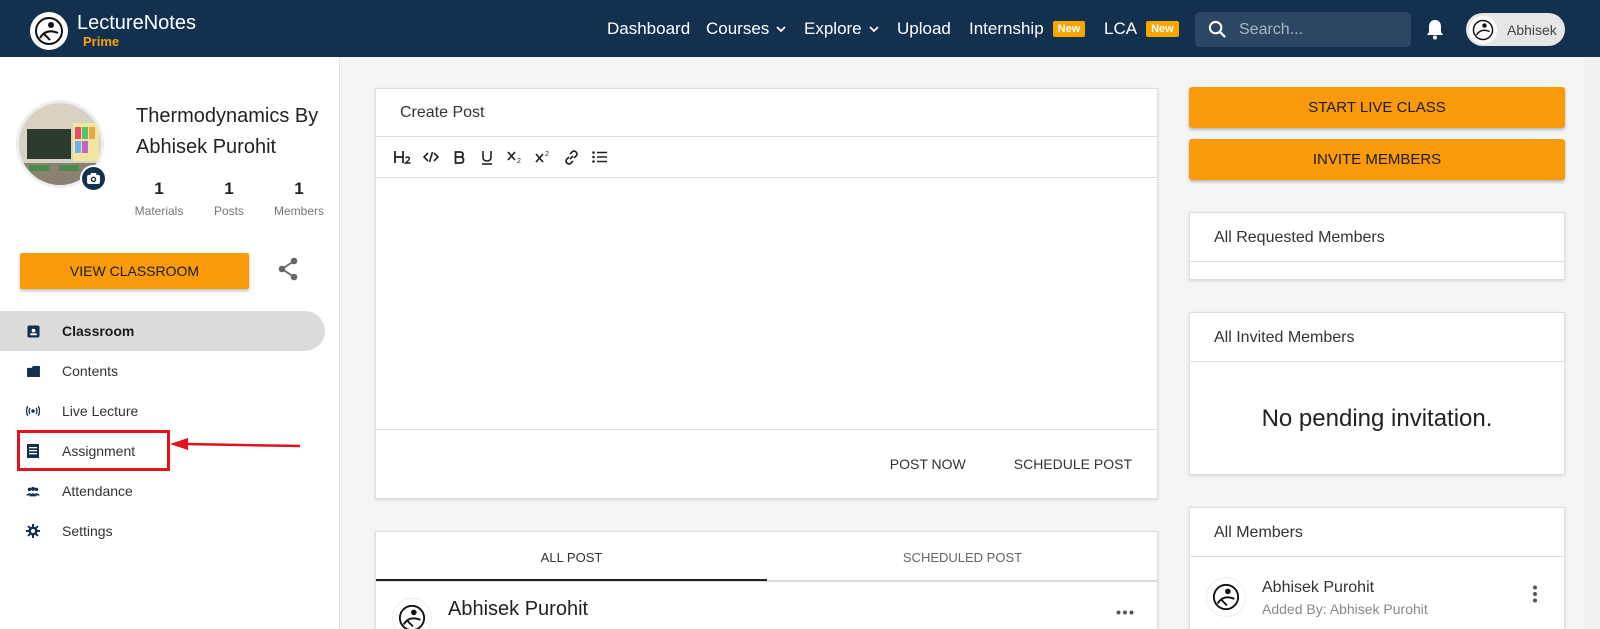 The width and height of the screenshot is (1600, 629). I want to click on nav-courses-label: Courses, so click(738, 28).